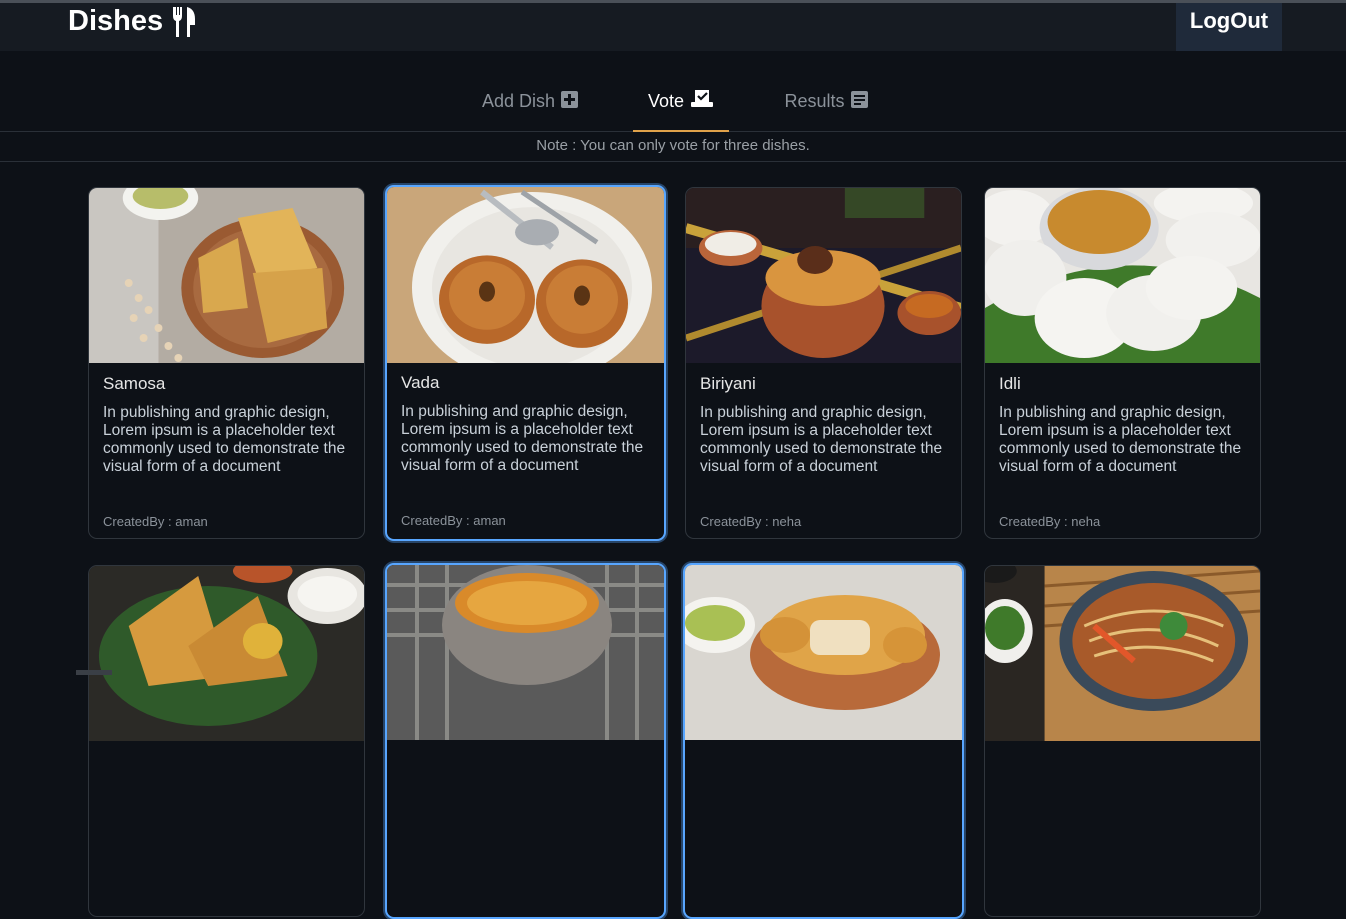 The height and width of the screenshot is (919, 1346). What do you see at coordinates (570, 101) in the screenshot?
I see `plus-square-icon` at bounding box center [570, 101].